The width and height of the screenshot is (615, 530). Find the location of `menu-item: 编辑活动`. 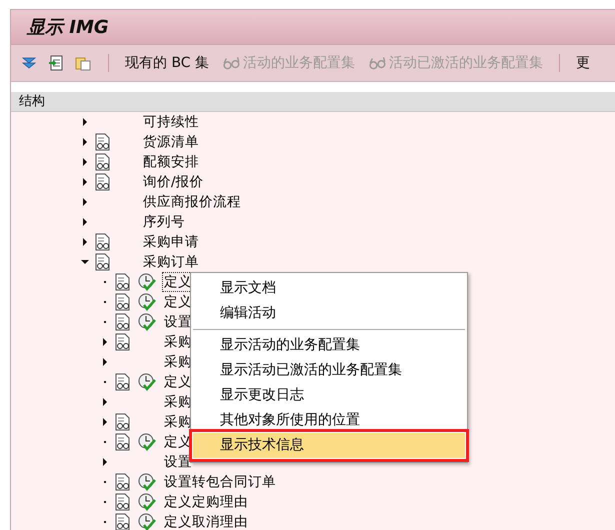

menu-item: 编辑活动 is located at coordinates (329, 313).